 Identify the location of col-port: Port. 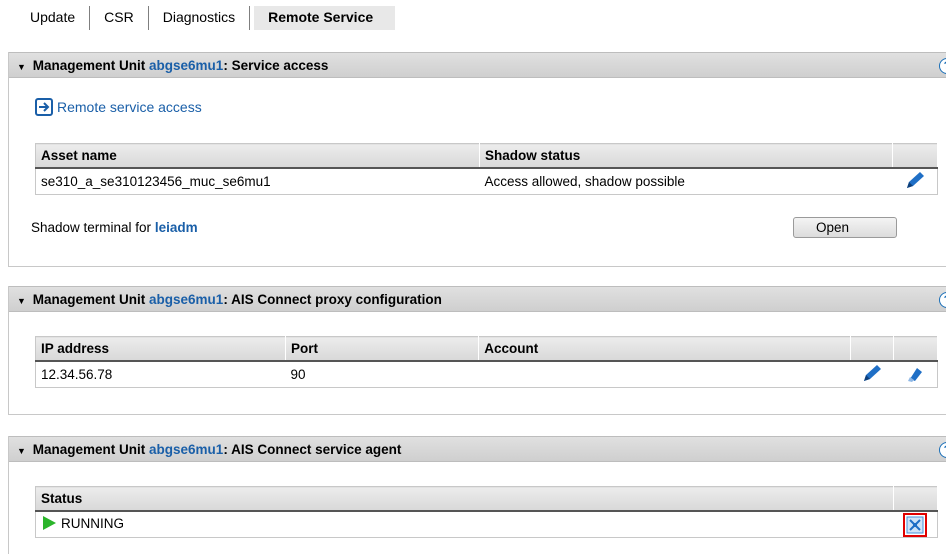
(382, 349).